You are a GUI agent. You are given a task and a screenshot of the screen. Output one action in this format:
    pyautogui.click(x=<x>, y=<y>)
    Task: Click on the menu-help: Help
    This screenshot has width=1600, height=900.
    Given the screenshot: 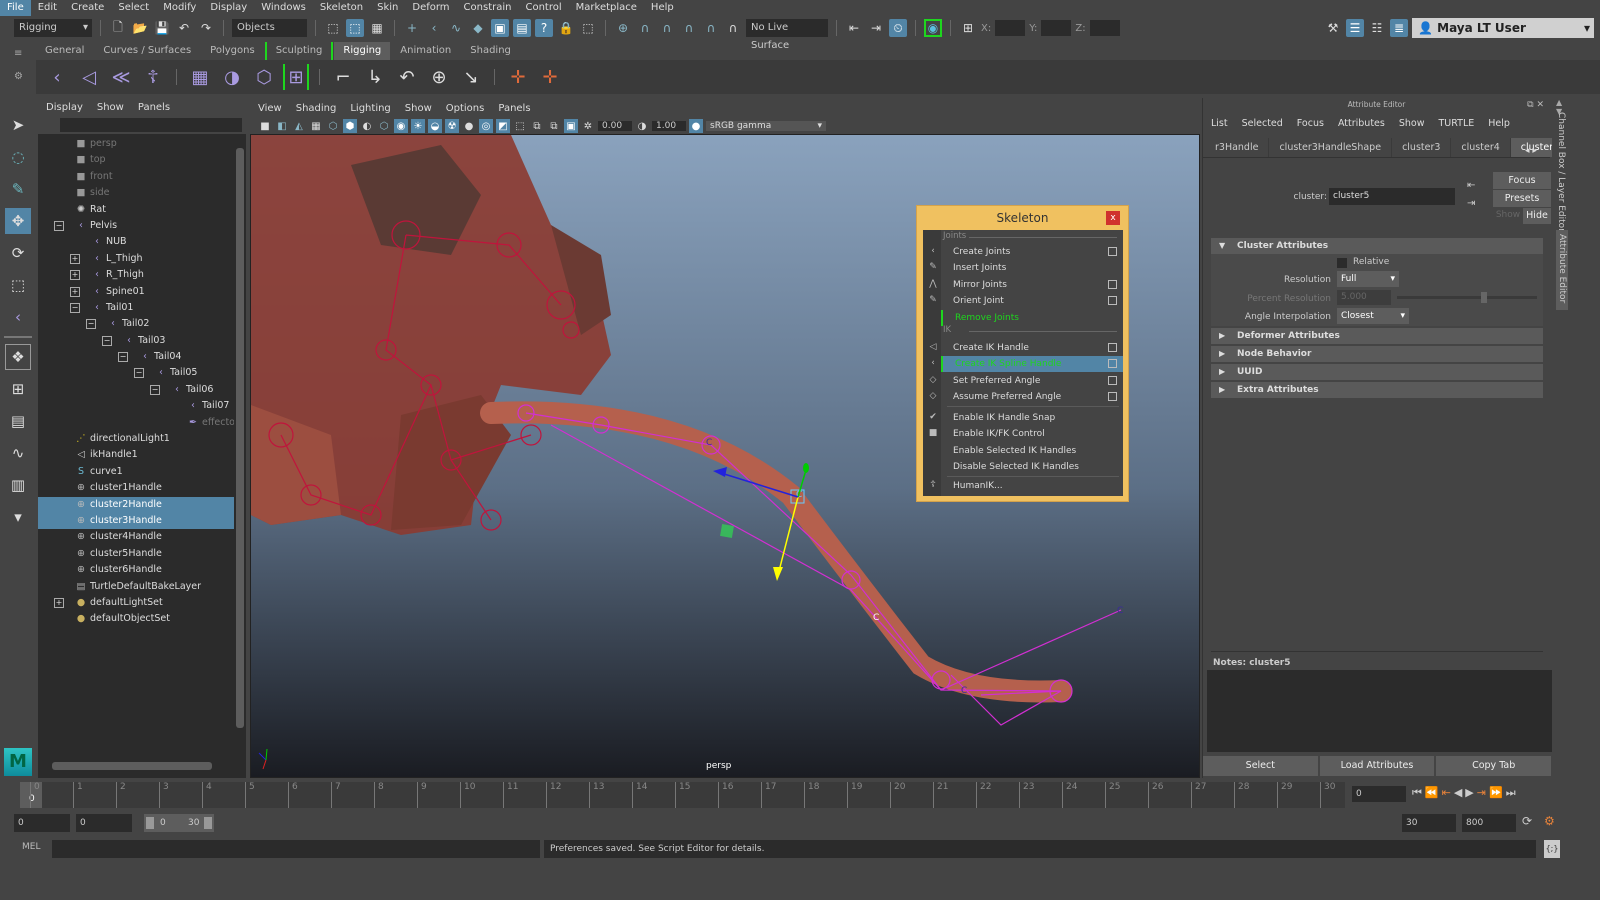 What is the action you would take?
    pyautogui.click(x=662, y=8)
    